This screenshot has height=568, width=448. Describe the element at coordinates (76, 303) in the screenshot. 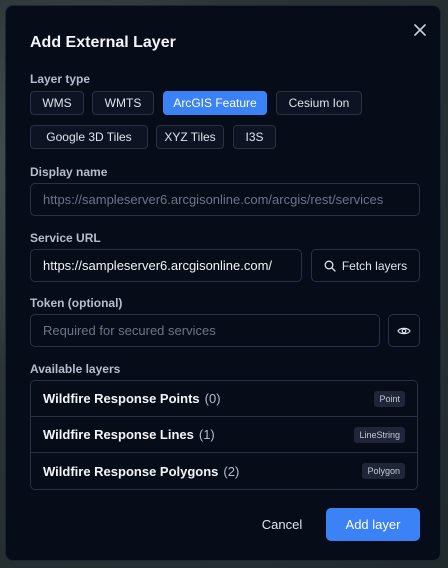

I see `token-label: Token (optional)` at that location.